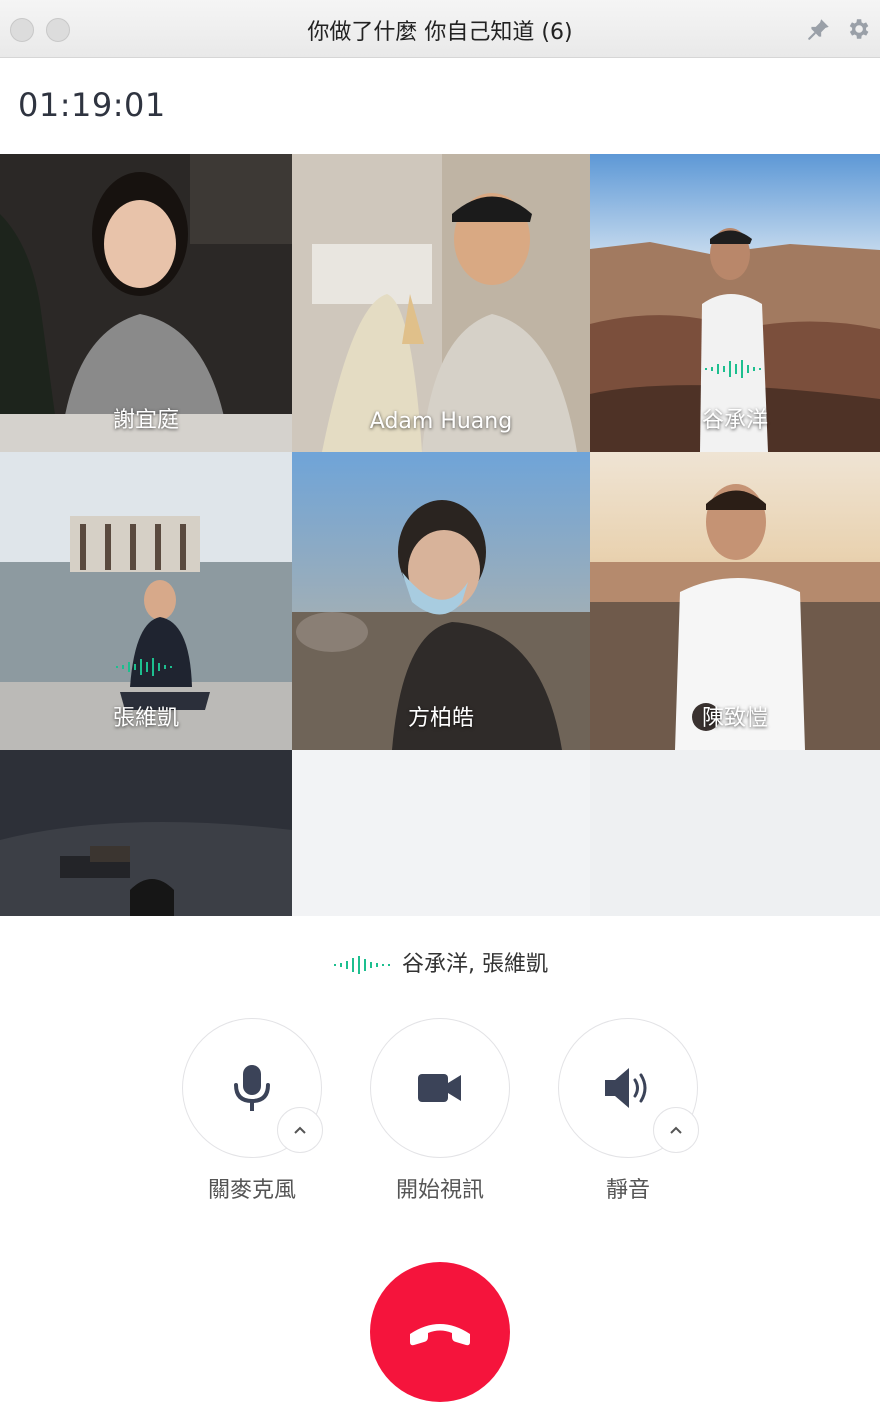 The image size is (880, 1420). I want to click on video-camera-icon, so click(439, 1088).